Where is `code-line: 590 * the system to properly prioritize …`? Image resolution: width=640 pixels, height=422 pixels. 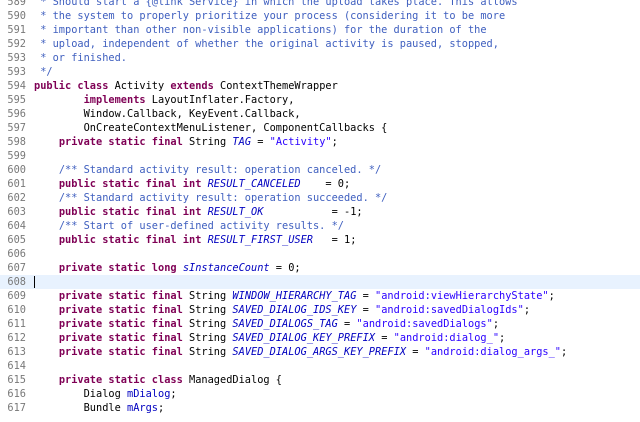
code-line: 590 * the system to properly prioritize … is located at coordinates (320, 16).